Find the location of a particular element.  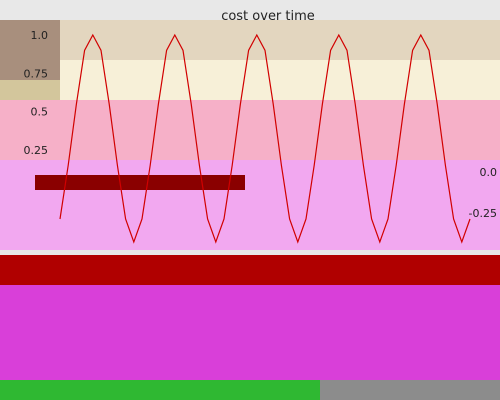

bottom-band-green is located at coordinates (160, 390).